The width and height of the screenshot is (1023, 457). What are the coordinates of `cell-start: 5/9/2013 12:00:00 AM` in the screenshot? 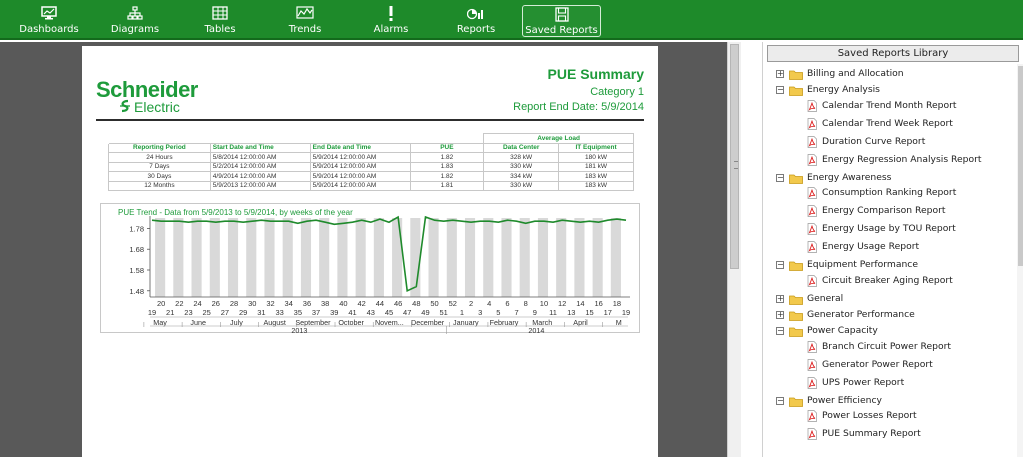 It's located at (260, 185).